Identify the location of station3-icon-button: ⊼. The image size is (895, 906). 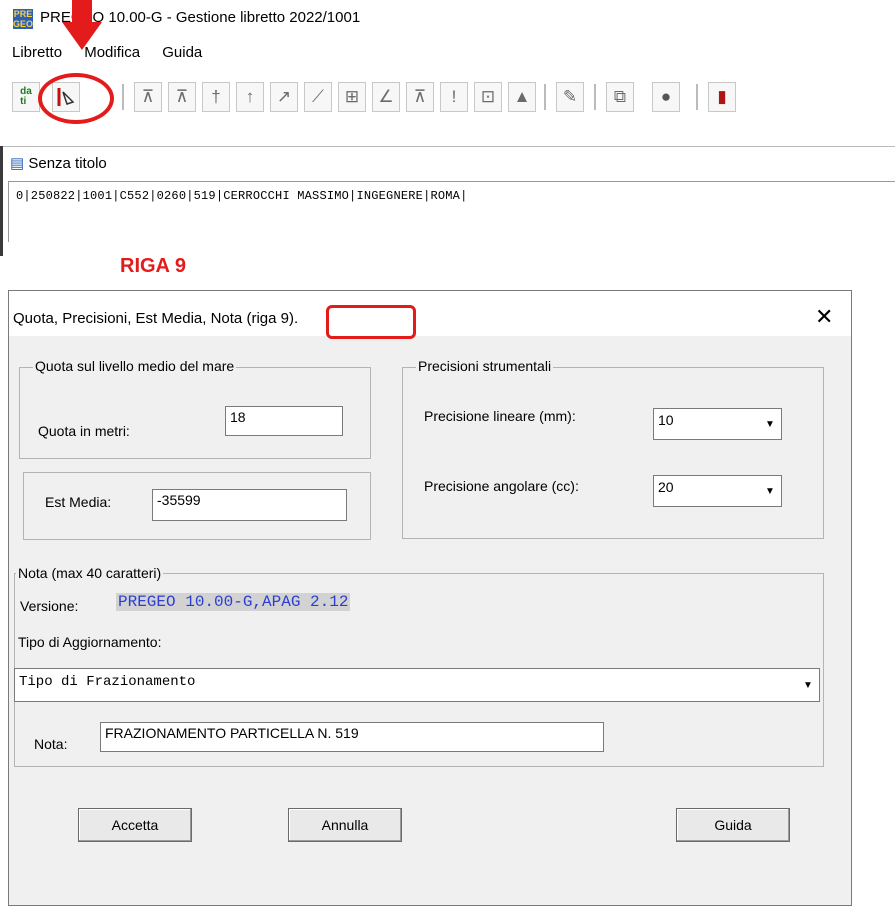
(420, 97).